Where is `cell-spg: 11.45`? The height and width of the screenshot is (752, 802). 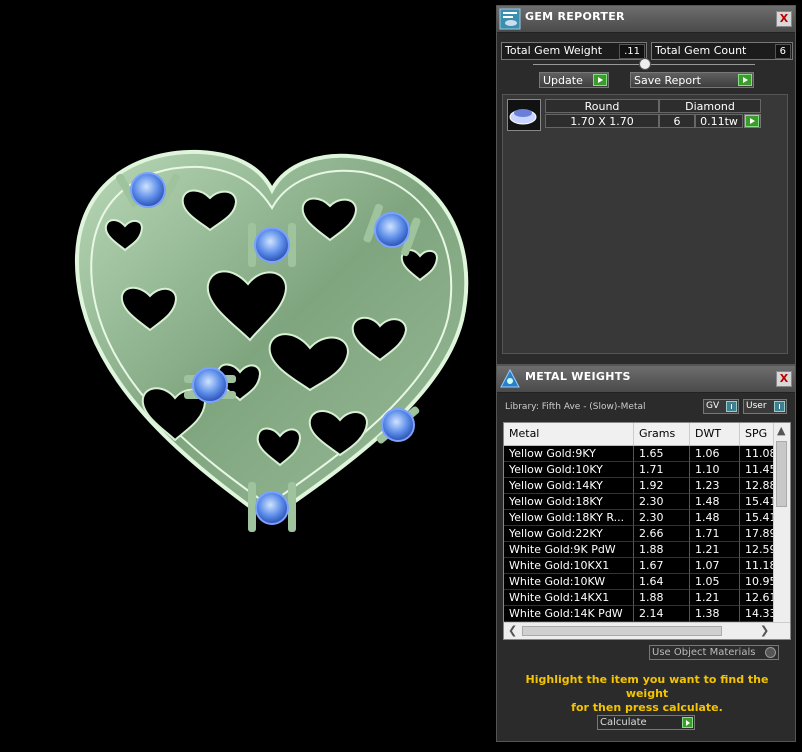 cell-spg: 11.45 is located at coordinates (757, 470).